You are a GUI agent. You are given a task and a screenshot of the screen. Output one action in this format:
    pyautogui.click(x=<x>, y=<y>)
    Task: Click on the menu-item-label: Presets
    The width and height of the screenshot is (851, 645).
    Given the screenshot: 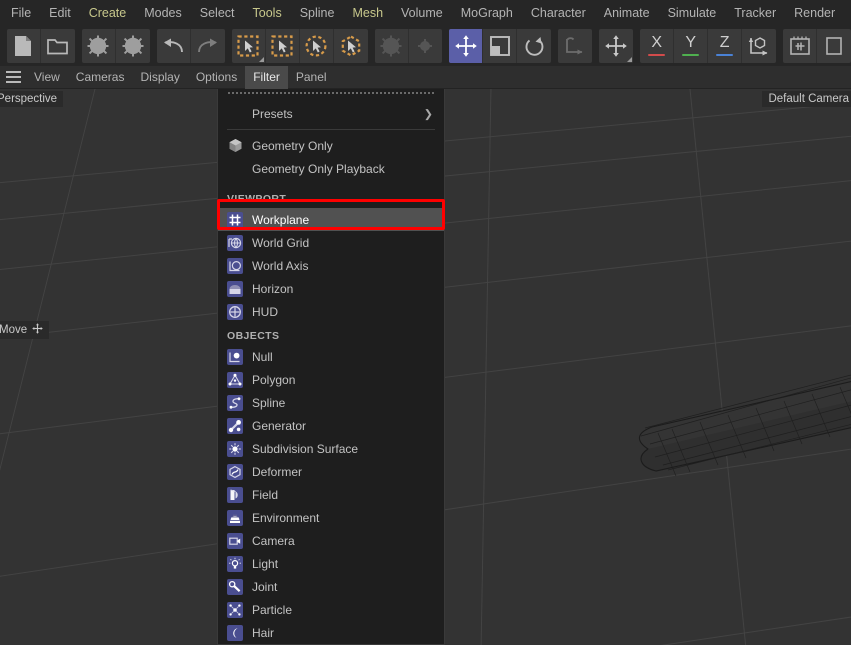 What is the action you would take?
    pyautogui.click(x=272, y=113)
    